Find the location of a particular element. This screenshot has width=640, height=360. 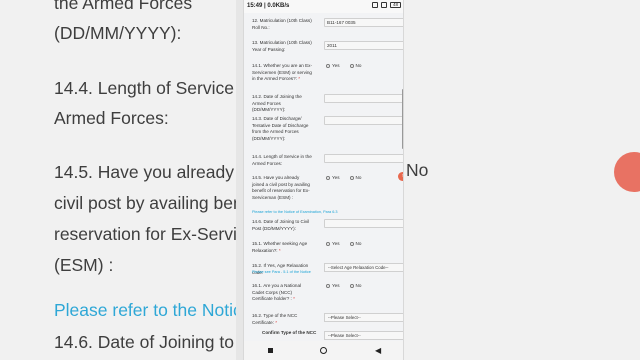

q12-label: 12. Matriculation (10th Class) Roll No.: is located at coordinates (282, 24).